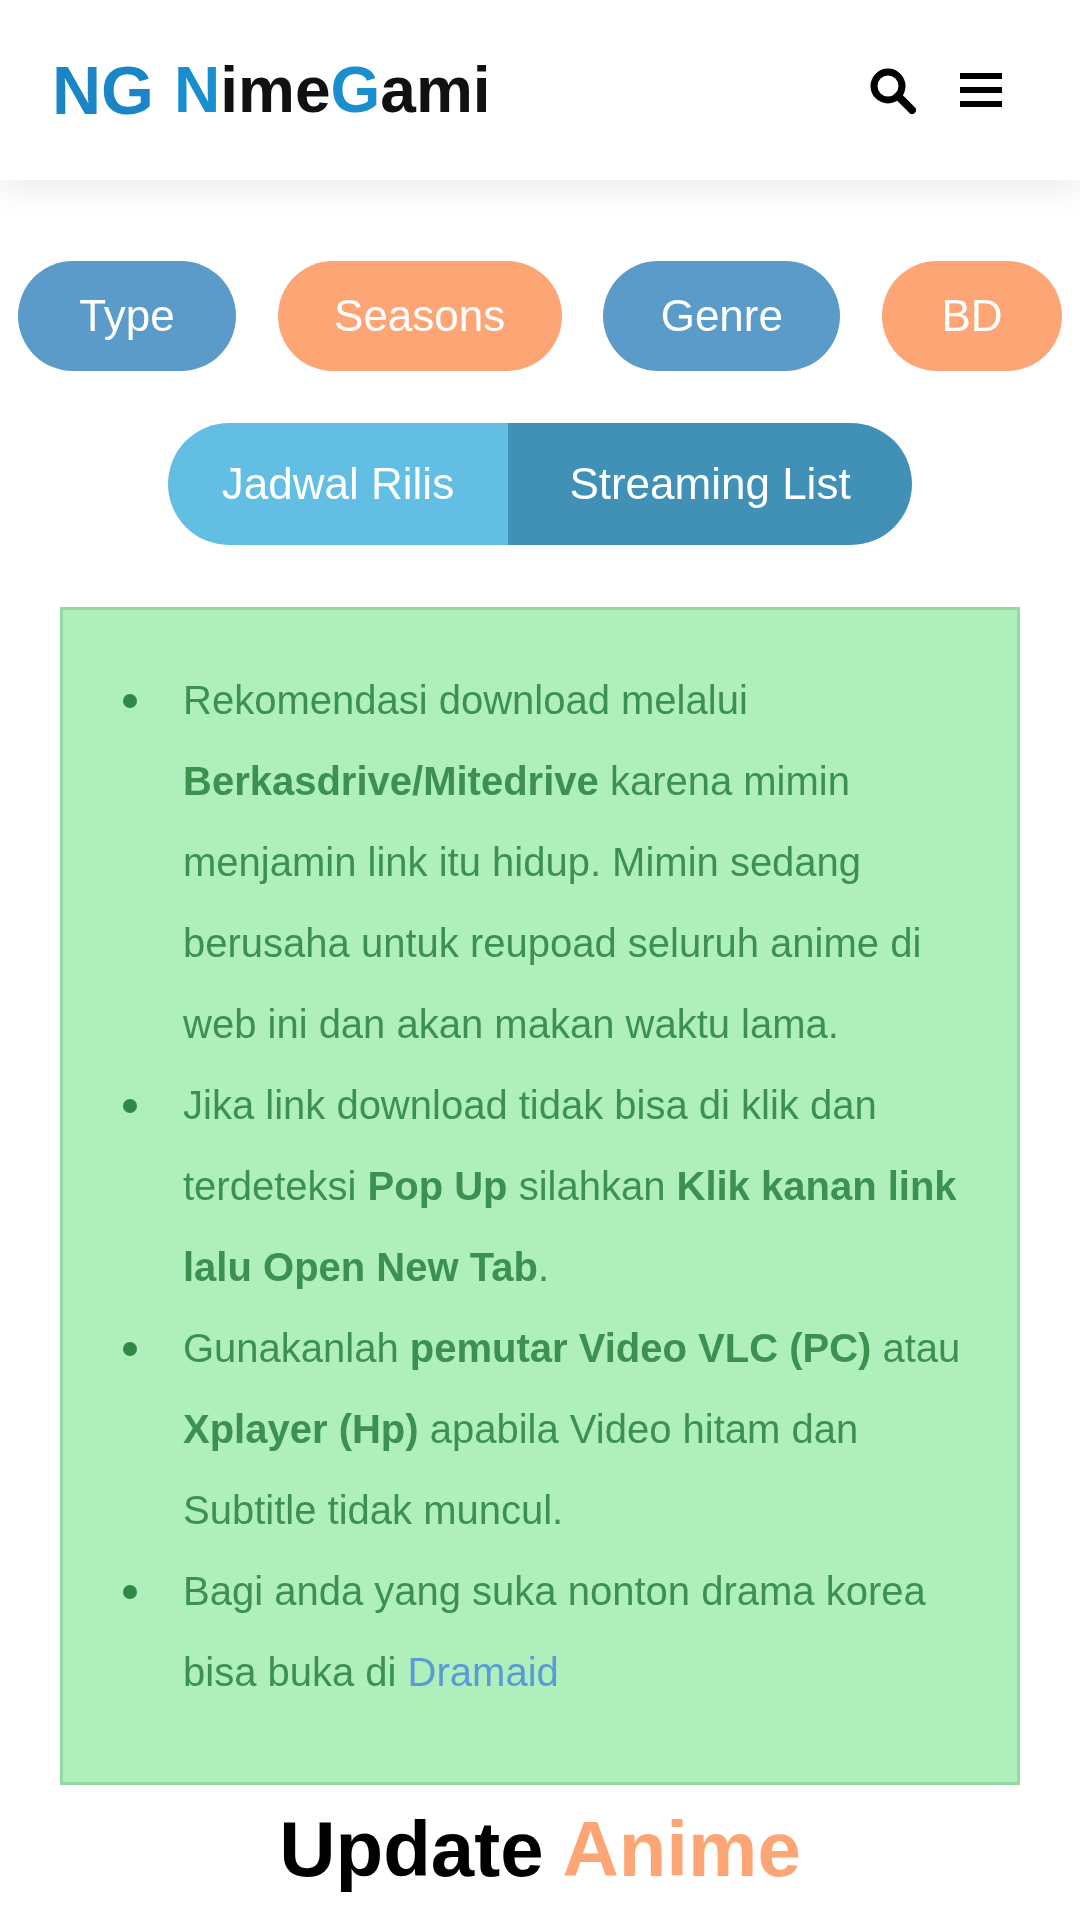 The height and width of the screenshot is (1920, 1080). I want to click on nav-button: Streaming List, so click(710, 484).